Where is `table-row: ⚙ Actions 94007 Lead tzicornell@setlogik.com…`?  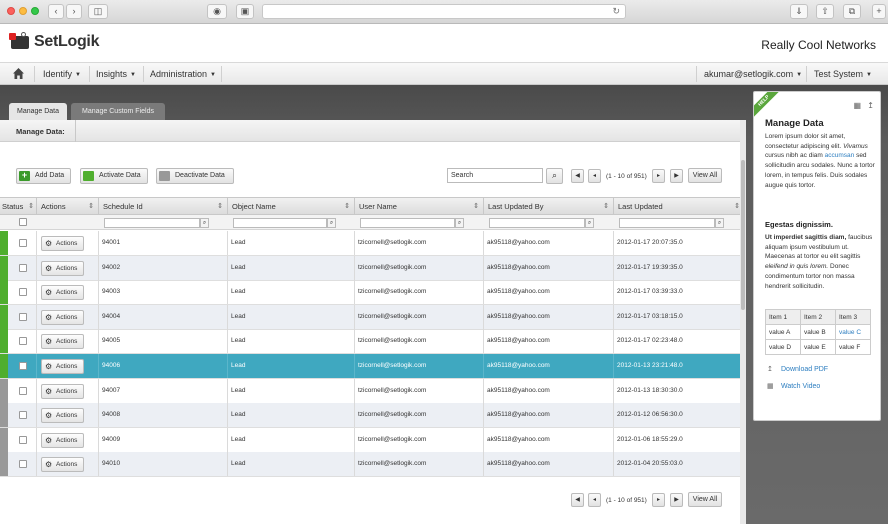 table-row: ⚙ Actions 94007 Lead tzicornell@setlogik.com… is located at coordinates (372, 391).